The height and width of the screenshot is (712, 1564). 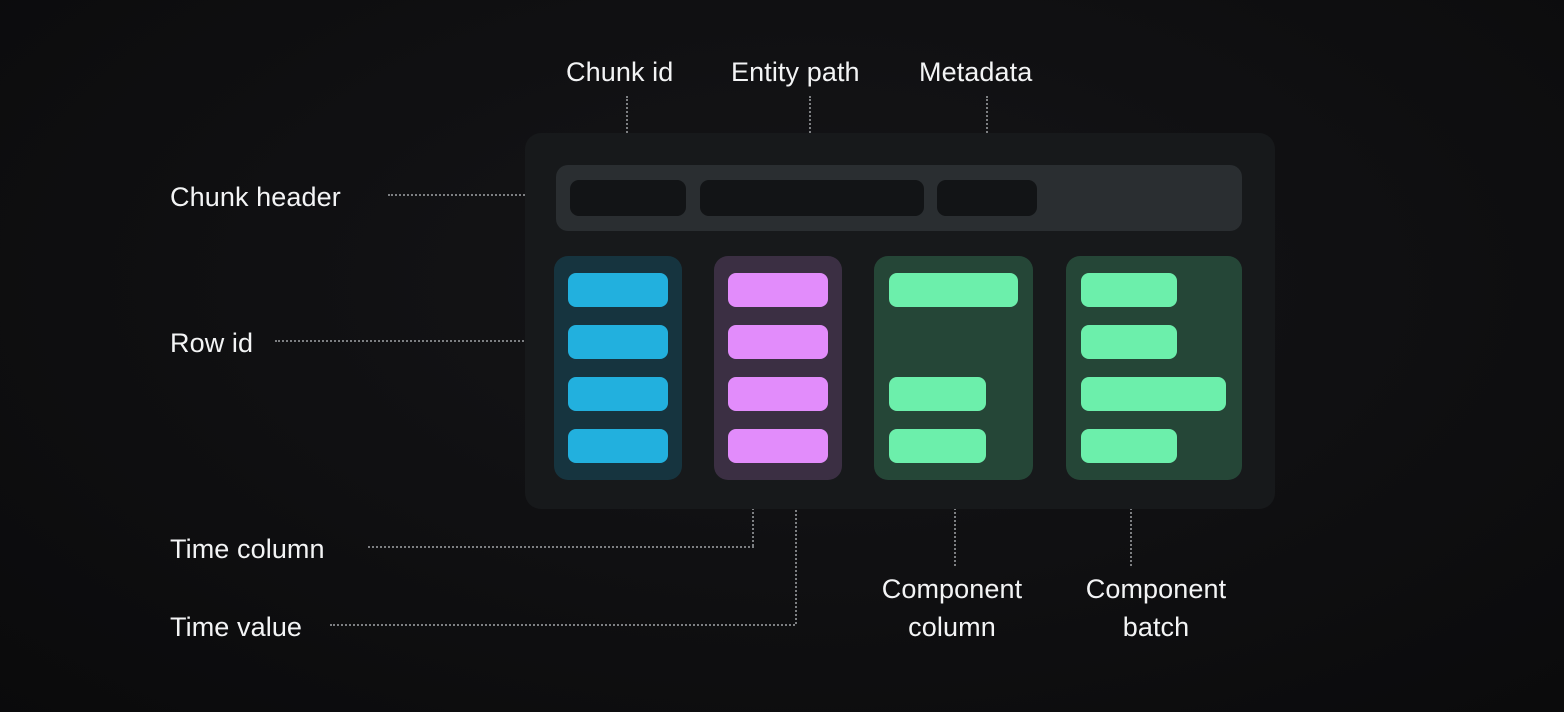 I want to click on label-time-column: Time column, so click(x=247, y=549).